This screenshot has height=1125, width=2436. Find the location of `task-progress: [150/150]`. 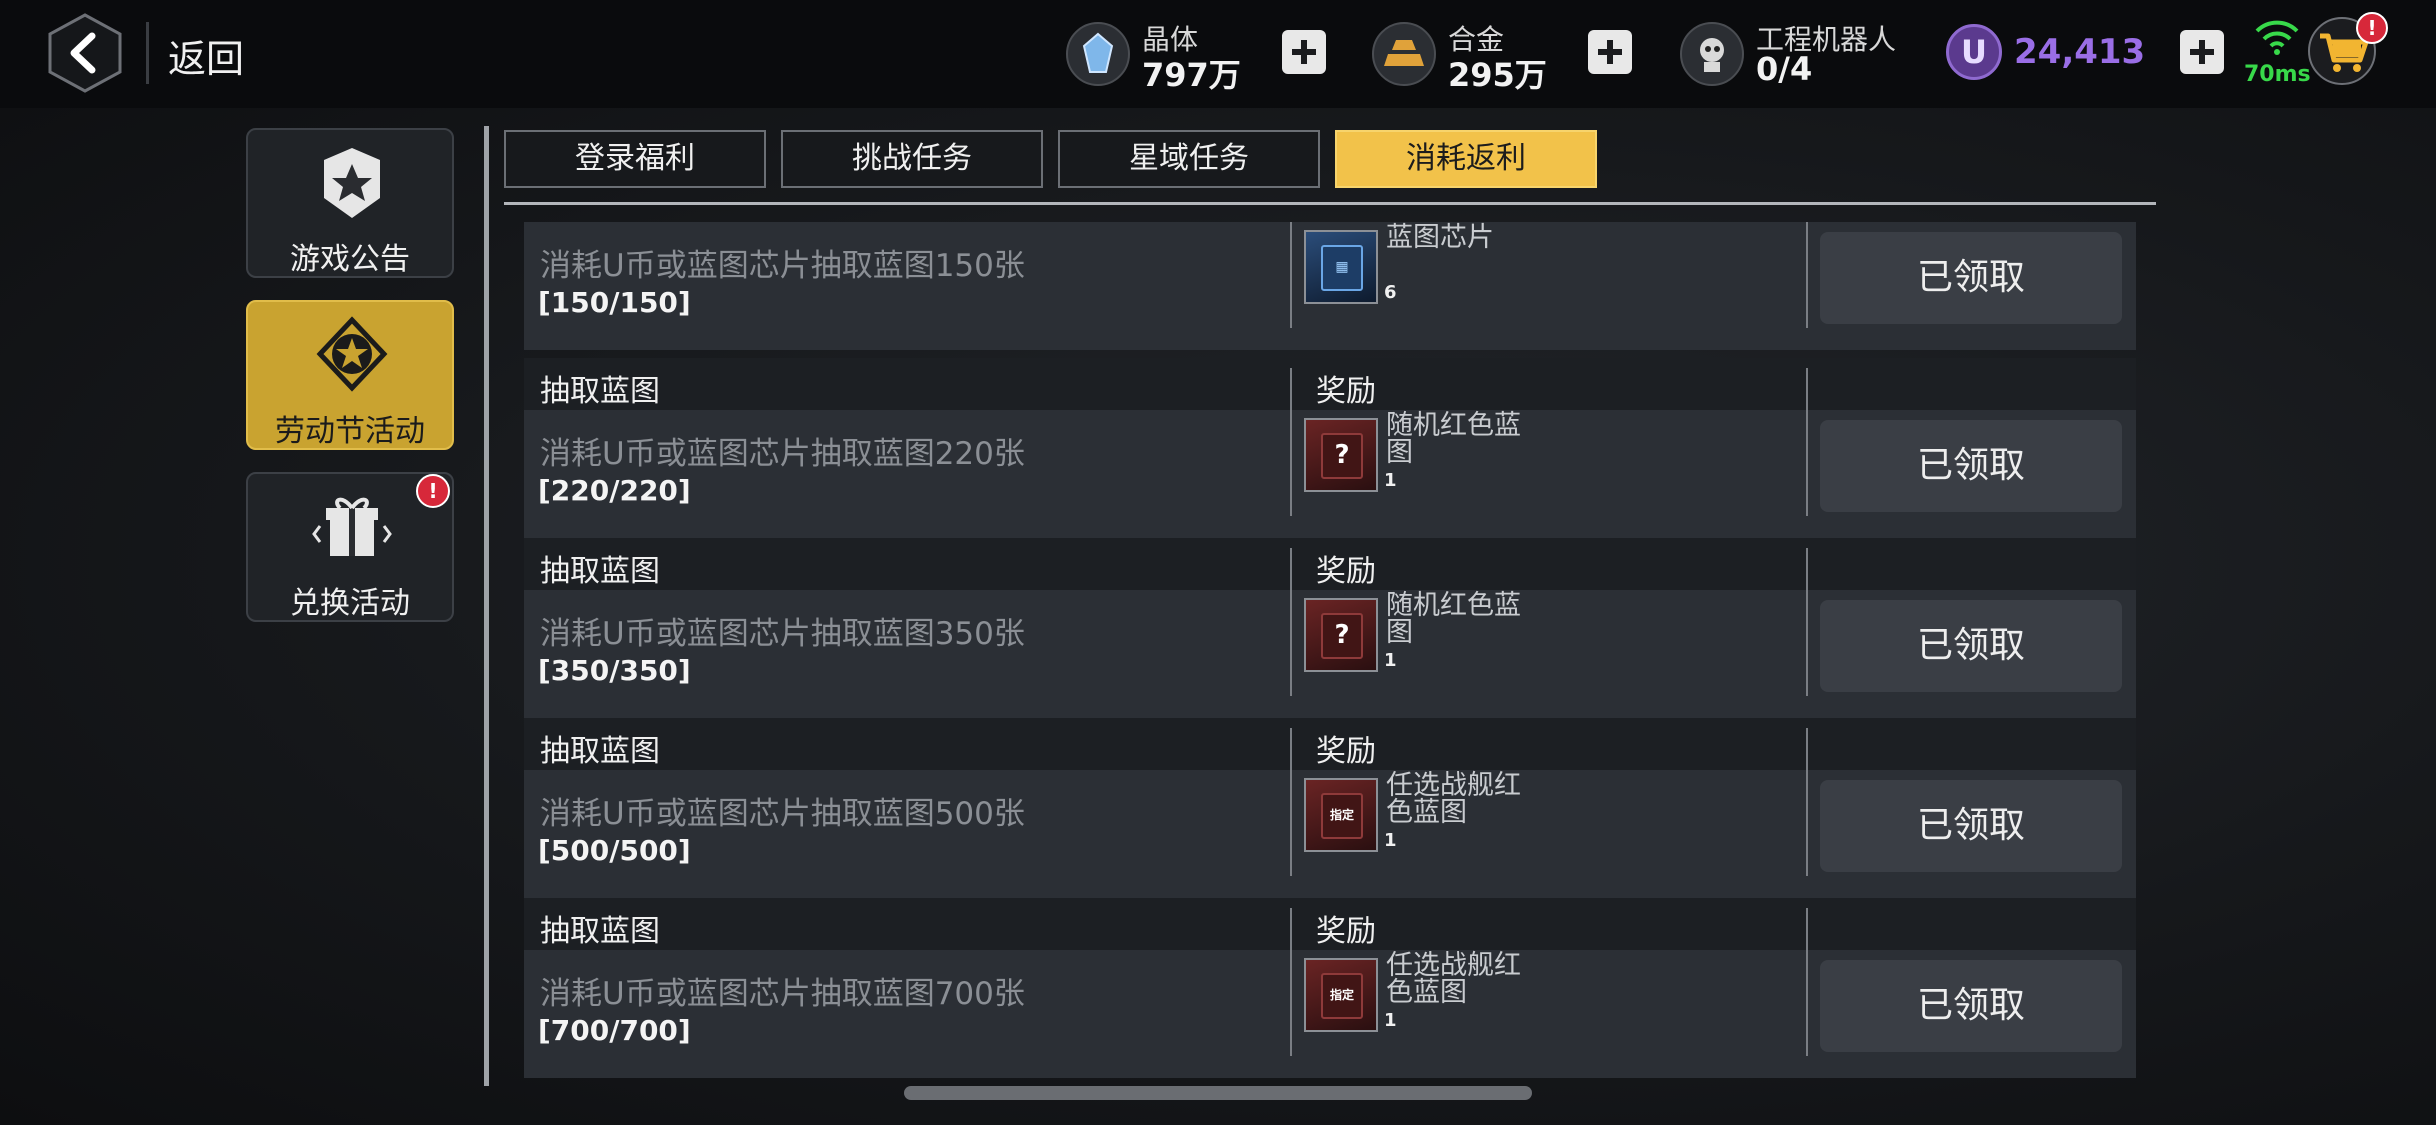

task-progress: [150/150] is located at coordinates (614, 302).